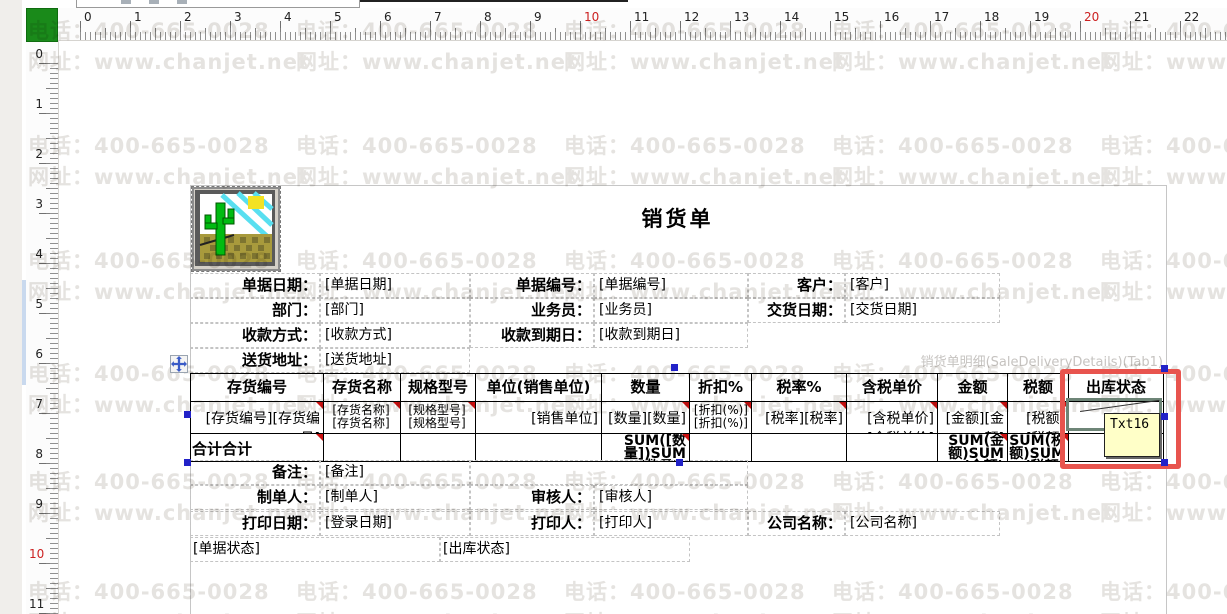 The width and height of the screenshot is (1227, 614). What do you see at coordinates (922, 523) in the screenshot?
I see `field-value: [公司名称]` at bounding box center [922, 523].